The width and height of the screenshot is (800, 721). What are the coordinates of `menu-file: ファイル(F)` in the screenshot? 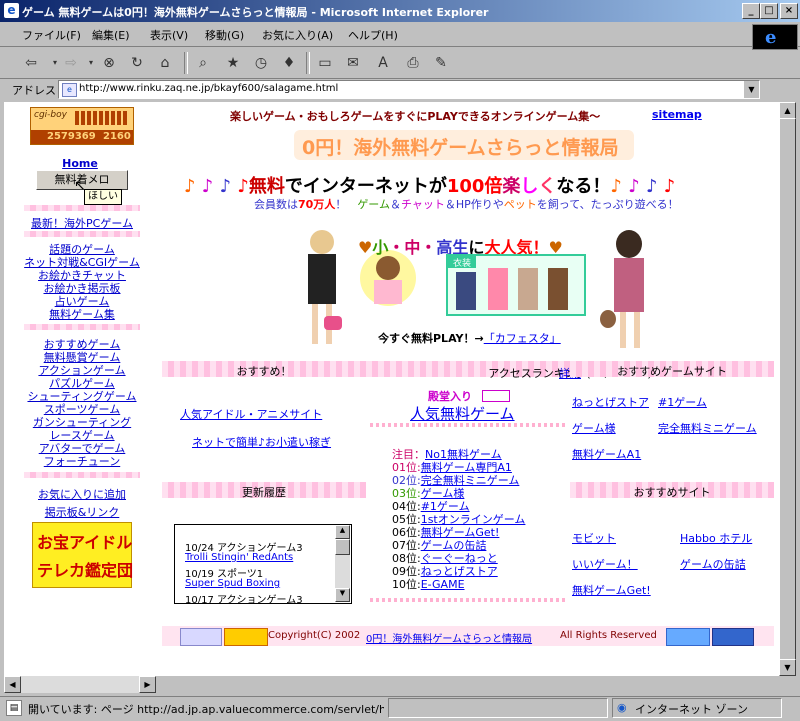 It's located at (51, 35).